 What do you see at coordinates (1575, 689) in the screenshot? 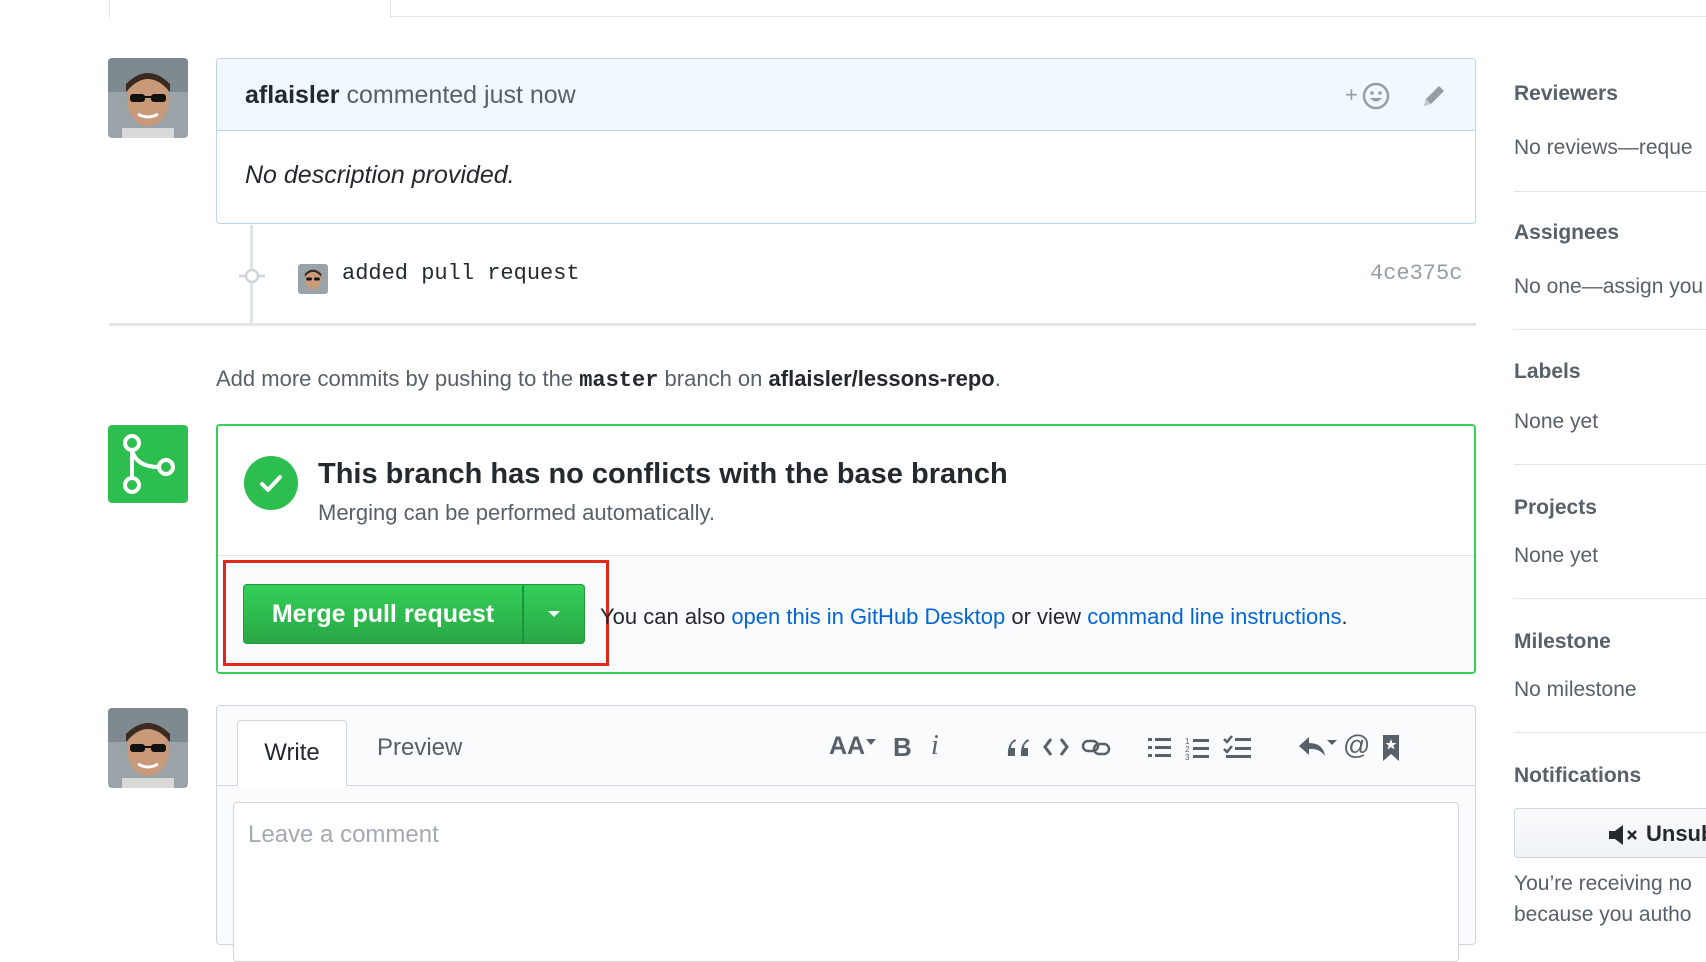
I see `milestone-value: No milestone` at bounding box center [1575, 689].